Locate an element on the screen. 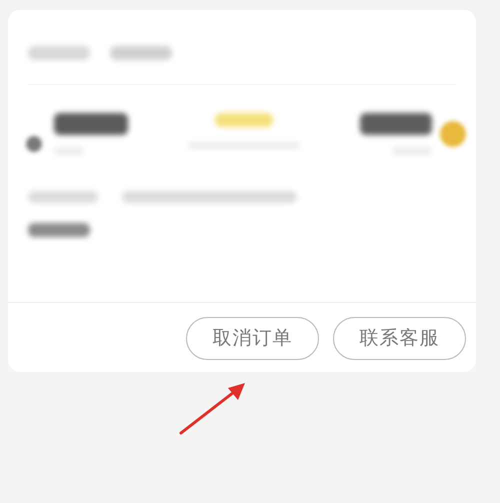 The width and height of the screenshot is (500, 503). order-action-button: 取消订单 is located at coordinates (252, 338).